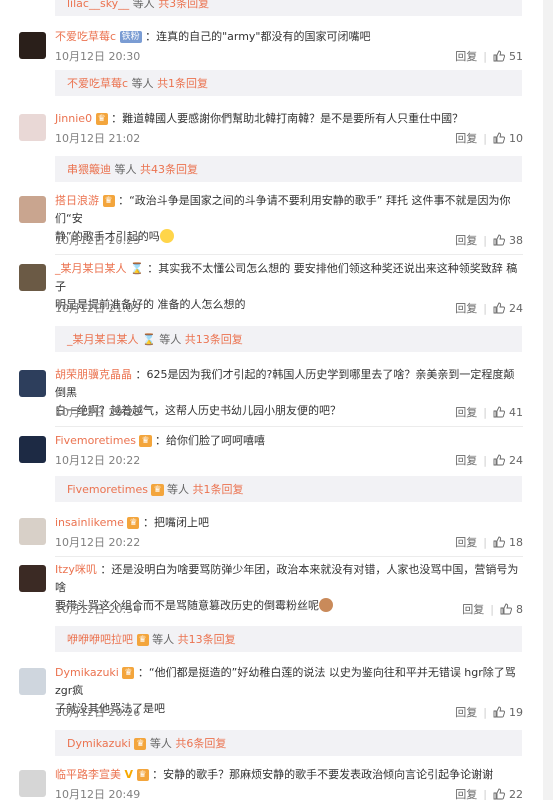 The image size is (553, 800). Describe the element at coordinates (85, 36) in the screenshot. I see `comment-user: 不爱吃草莓c` at that location.